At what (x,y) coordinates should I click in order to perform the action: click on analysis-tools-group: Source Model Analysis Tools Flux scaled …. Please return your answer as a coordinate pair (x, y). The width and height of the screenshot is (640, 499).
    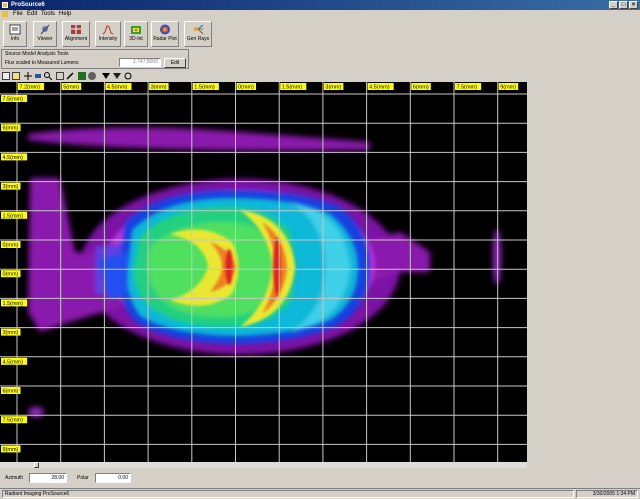
    Looking at the image, I should click on (95, 59).